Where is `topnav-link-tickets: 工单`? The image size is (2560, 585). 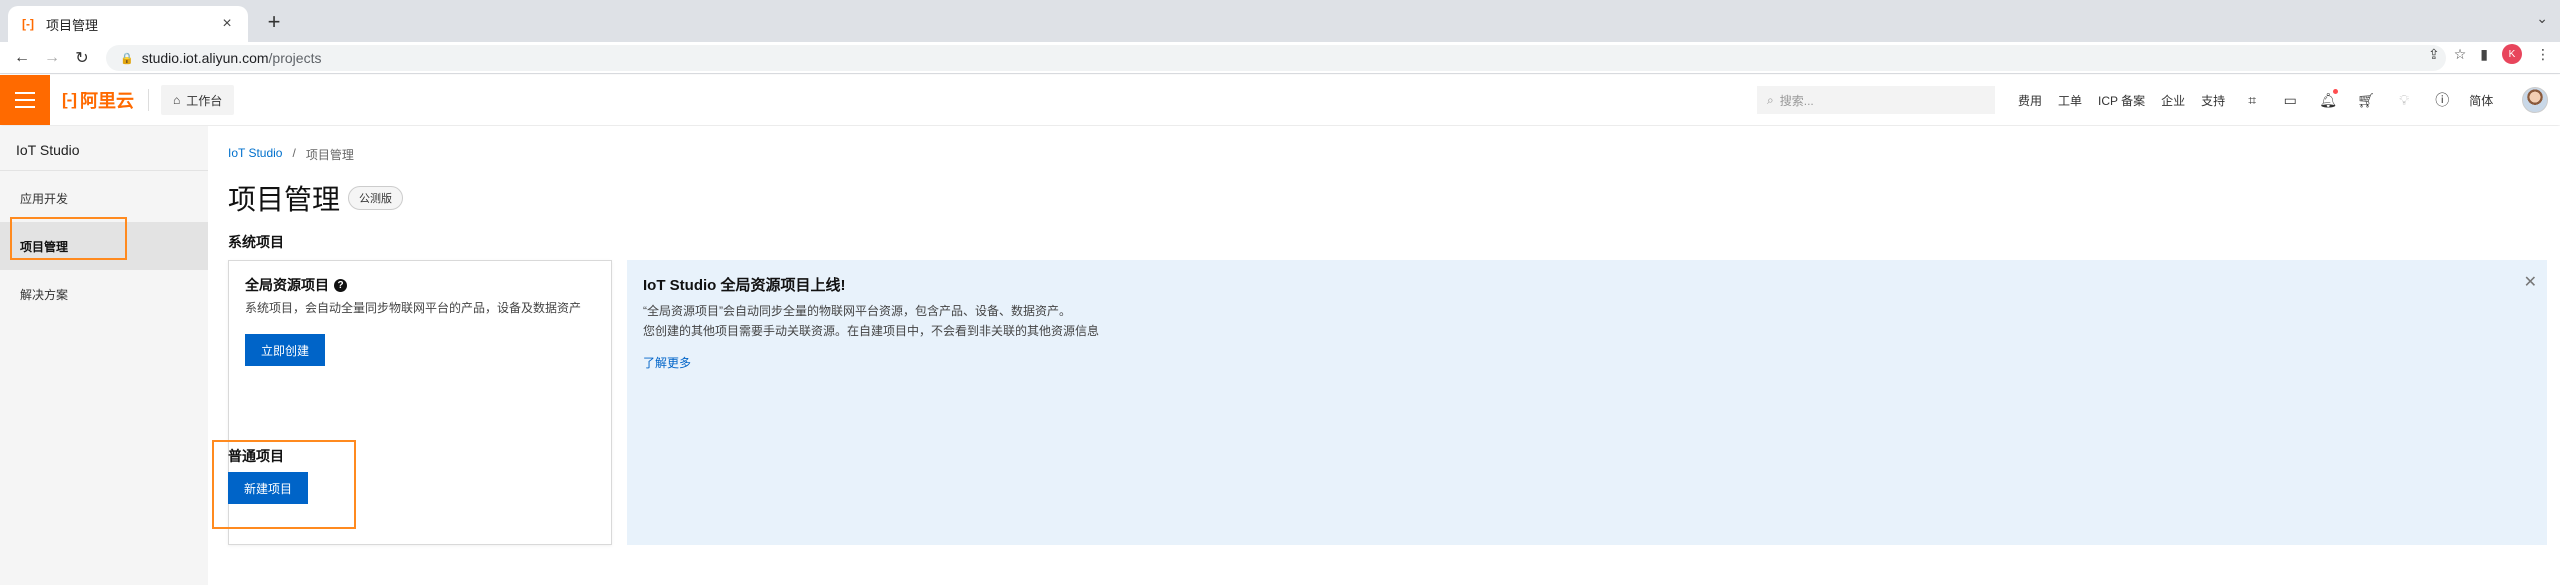
topnav-link-tickets: 工单 is located at coordinates (2070, 100).